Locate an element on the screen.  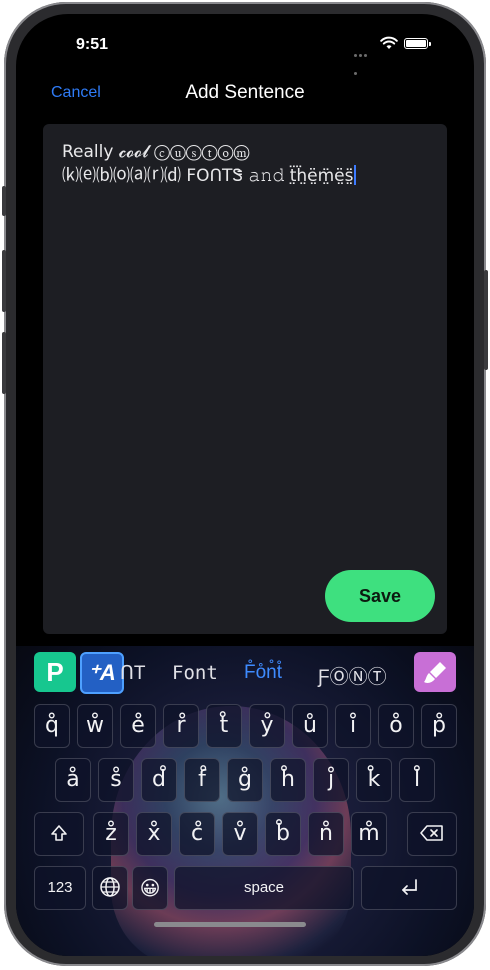
premium-button: P is located at coordinates (55, 672).